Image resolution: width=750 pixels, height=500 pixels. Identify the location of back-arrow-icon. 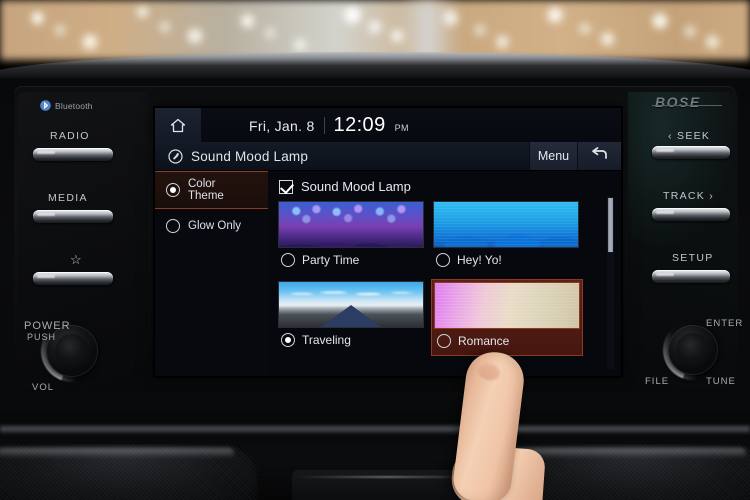
(599, 156).